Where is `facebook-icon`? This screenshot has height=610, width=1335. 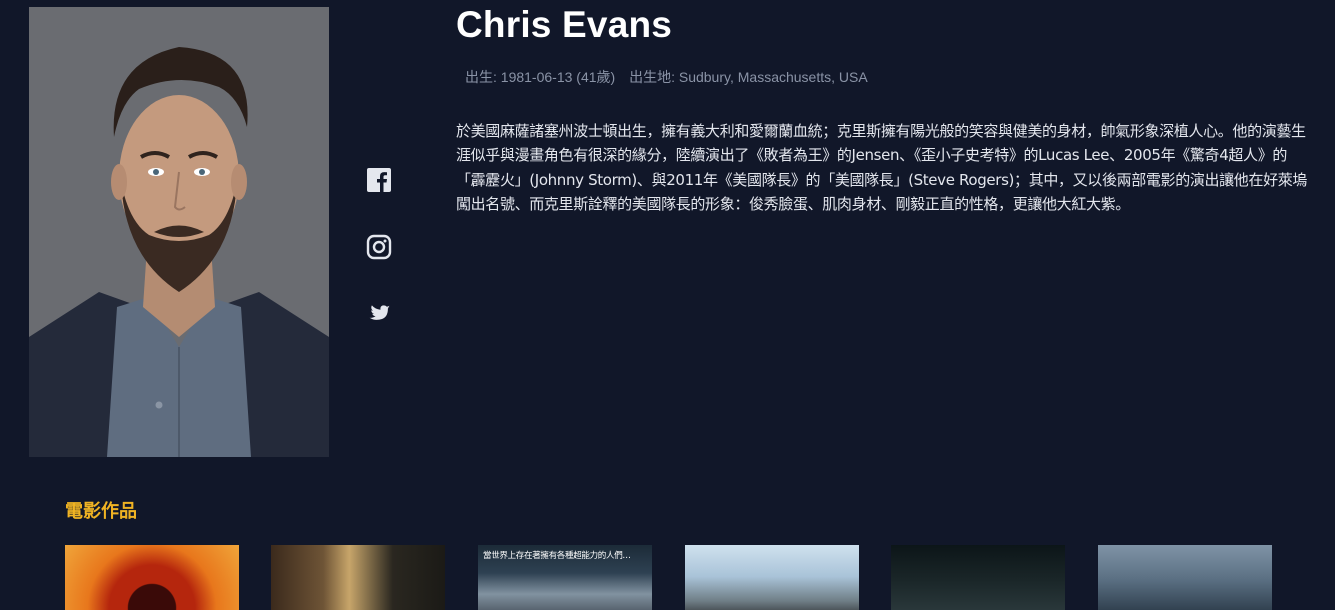
facebook-icon is located at coordinates (380, 181).